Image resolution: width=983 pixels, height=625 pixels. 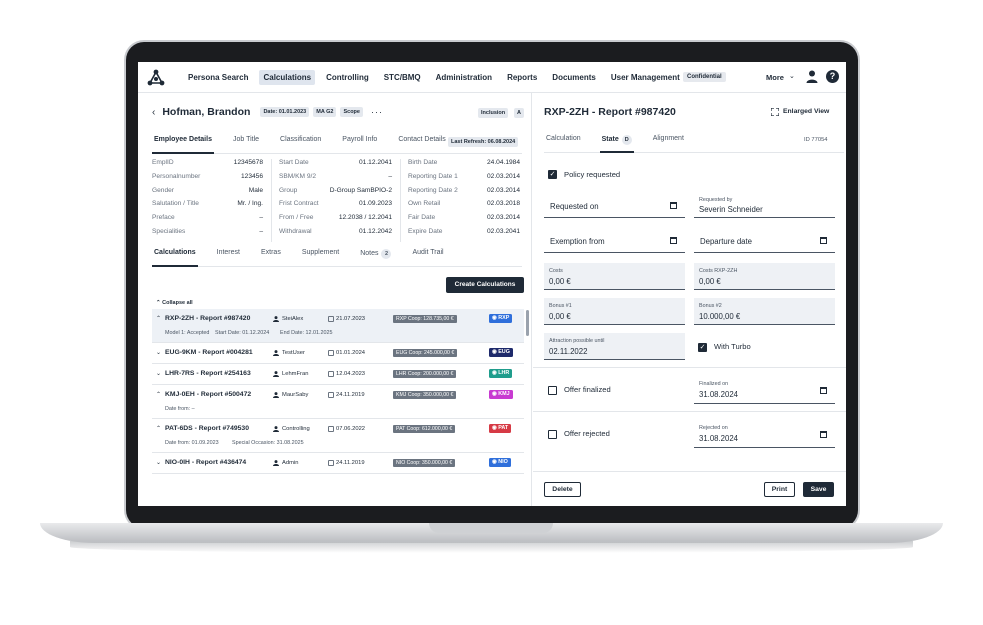 I want to click on back-arrow-icon: ‹, so click(x=153, y=112).